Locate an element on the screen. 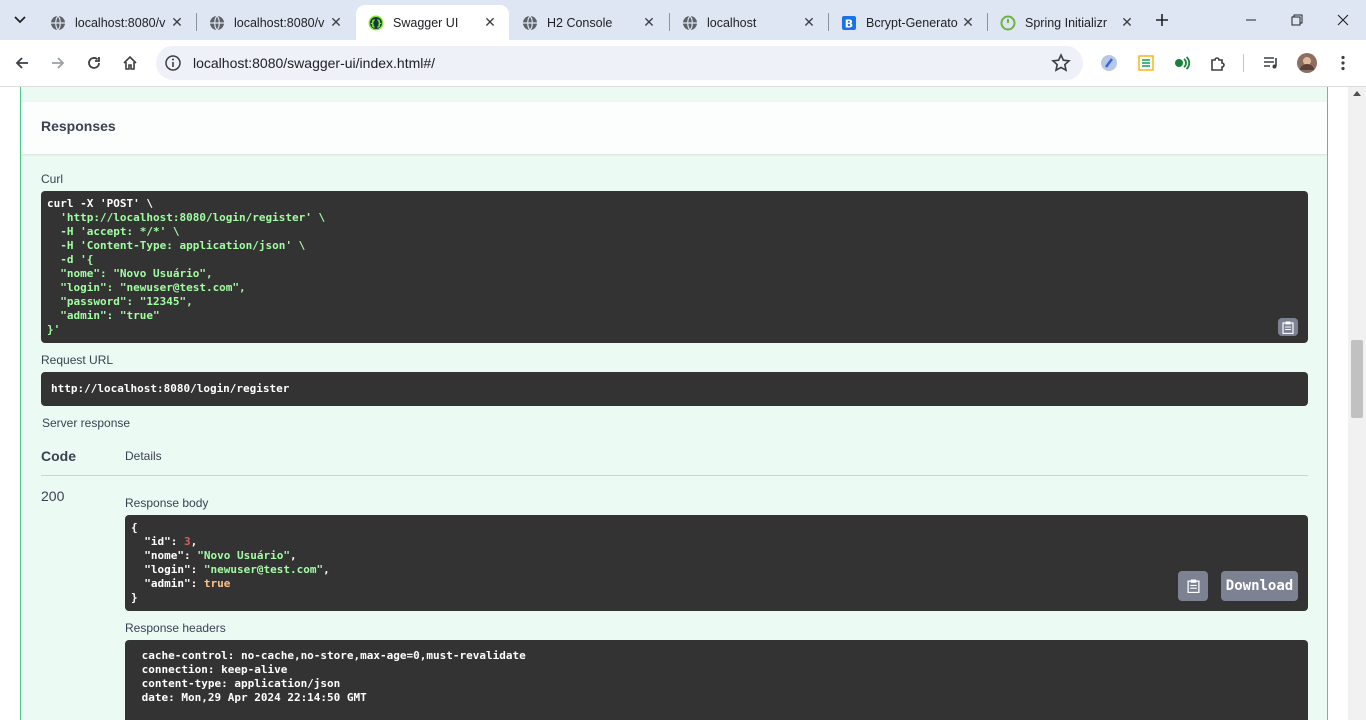 Image resolution: width=1366 pixels, height=720 pixels. chevron-down-icon is located at coordinates (20, 20).